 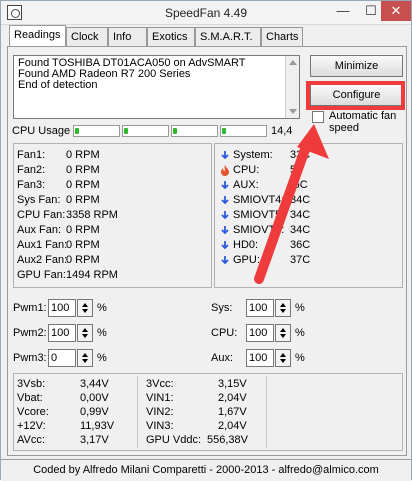 What do you see at coordinates (282, 131) in the screenshot?
I see `cpu-usage-percent: 14,4` at bounding box center [282, 131].